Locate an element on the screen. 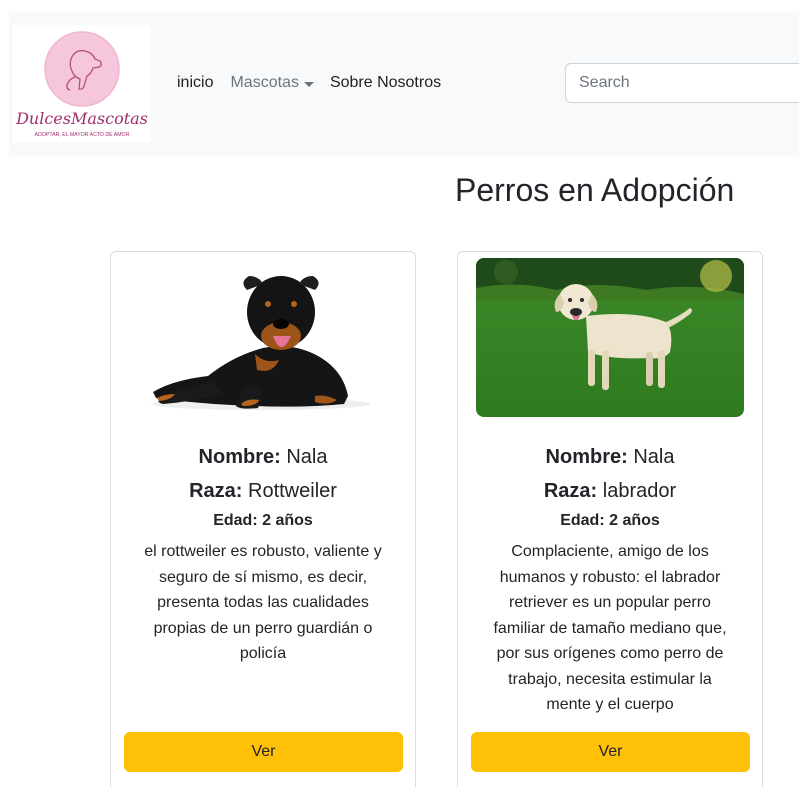 This screenshot has width=799, height=787. brand-name: DulcesMascotas is located at coordinates (81, 118).